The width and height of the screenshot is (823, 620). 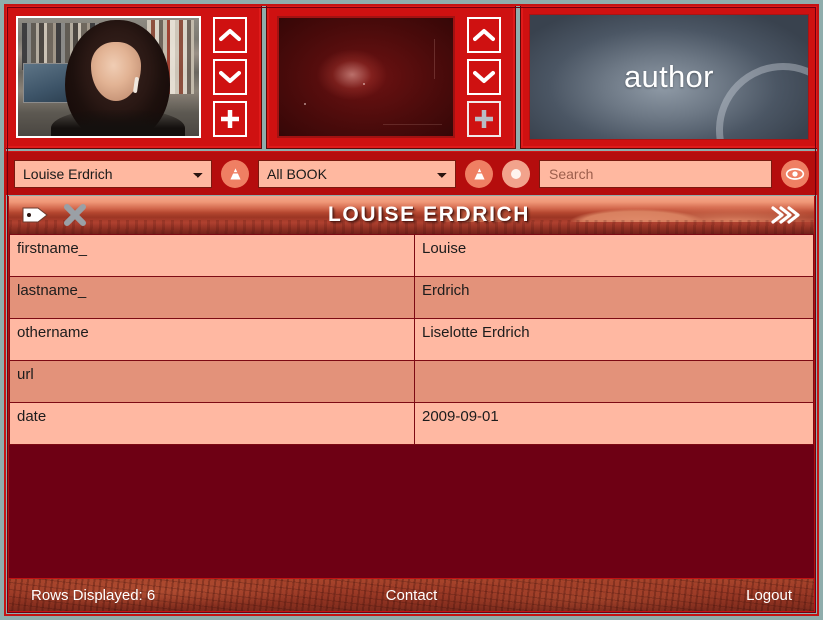 I want to click on secondary-image-wrapper, so click(x=366, y=77).